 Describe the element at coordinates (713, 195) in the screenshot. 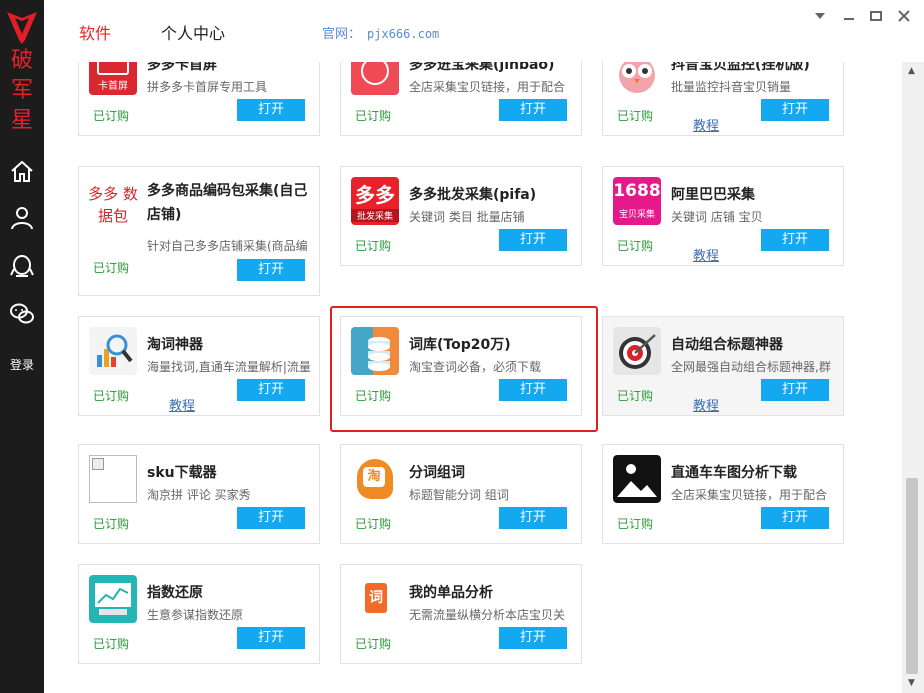

I see `app-name: 阿里巴巴采集` at that location.